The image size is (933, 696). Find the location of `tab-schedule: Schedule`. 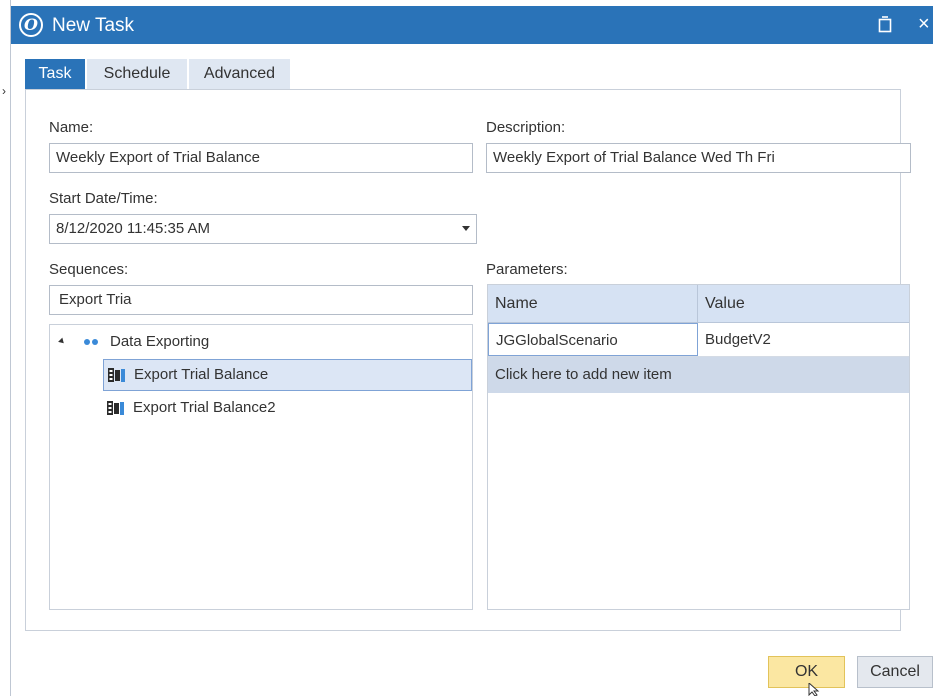

tab-schedule: Schedule is located at coordinates (137, 74).